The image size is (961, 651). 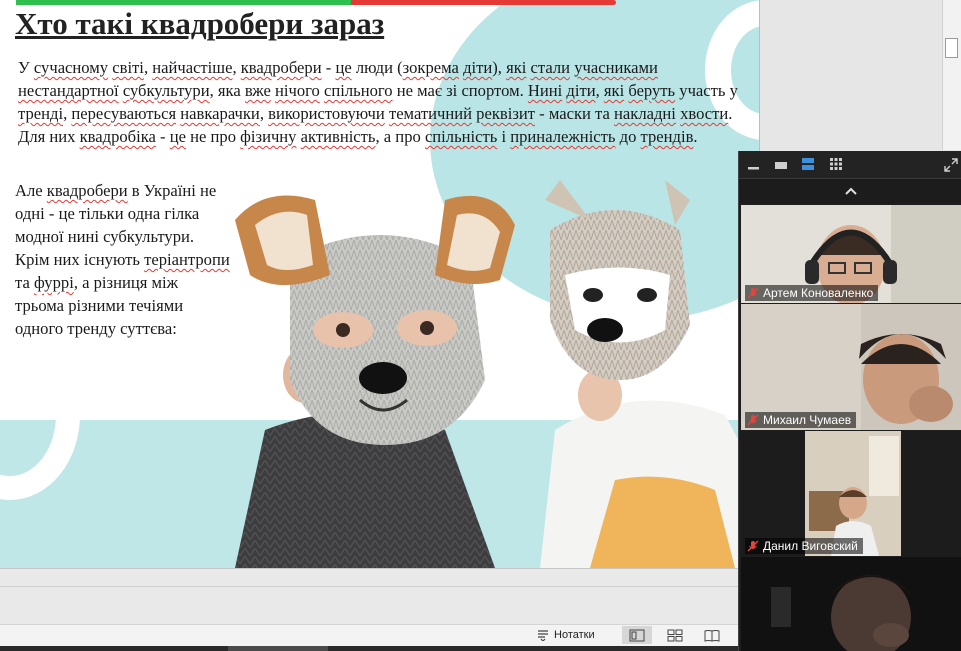 I want to click on reading-view-button, so click(x=712, y=635).